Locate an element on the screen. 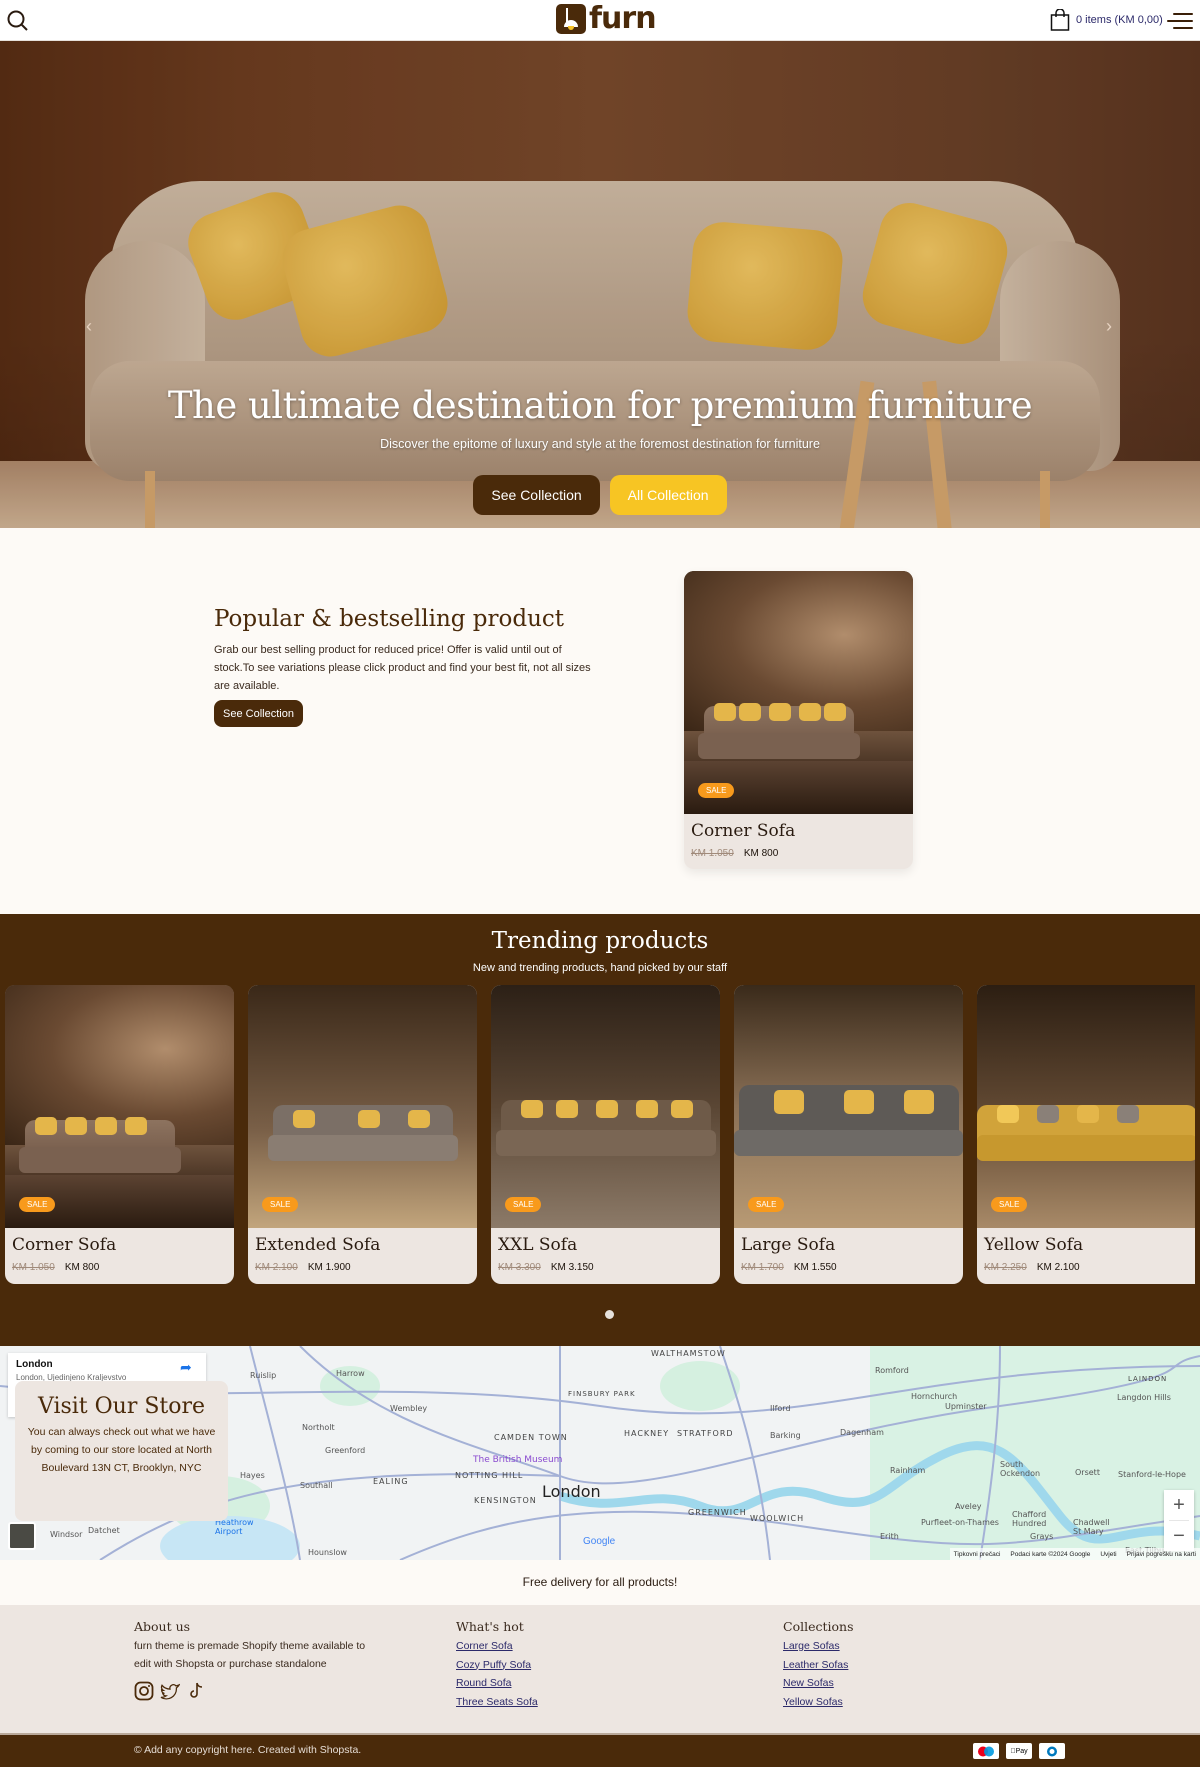 The width and height of the screenshot is (1200, 1767). site-logo: furn is located at coordinates (606, 18).